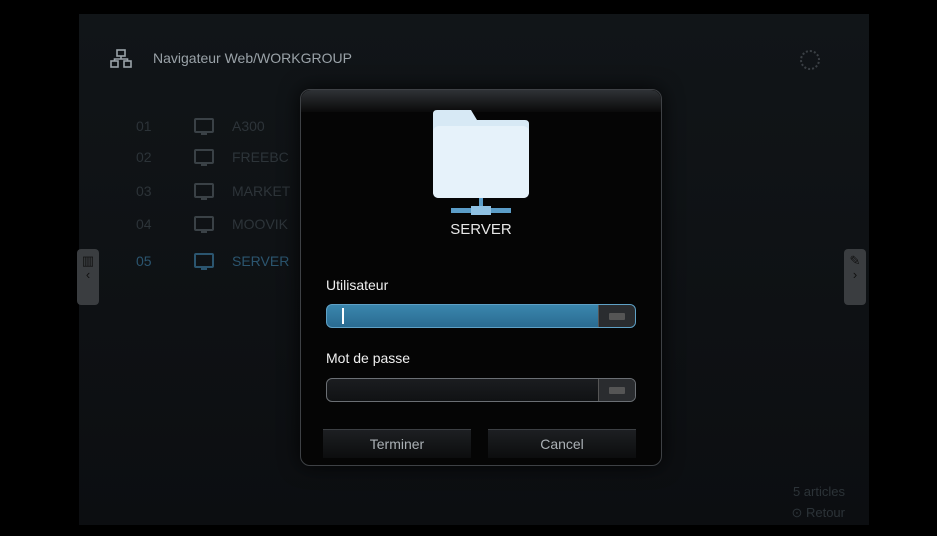 The image size is (937, 536). I want to click on user-label: Utilisateur, so click(357, 285).